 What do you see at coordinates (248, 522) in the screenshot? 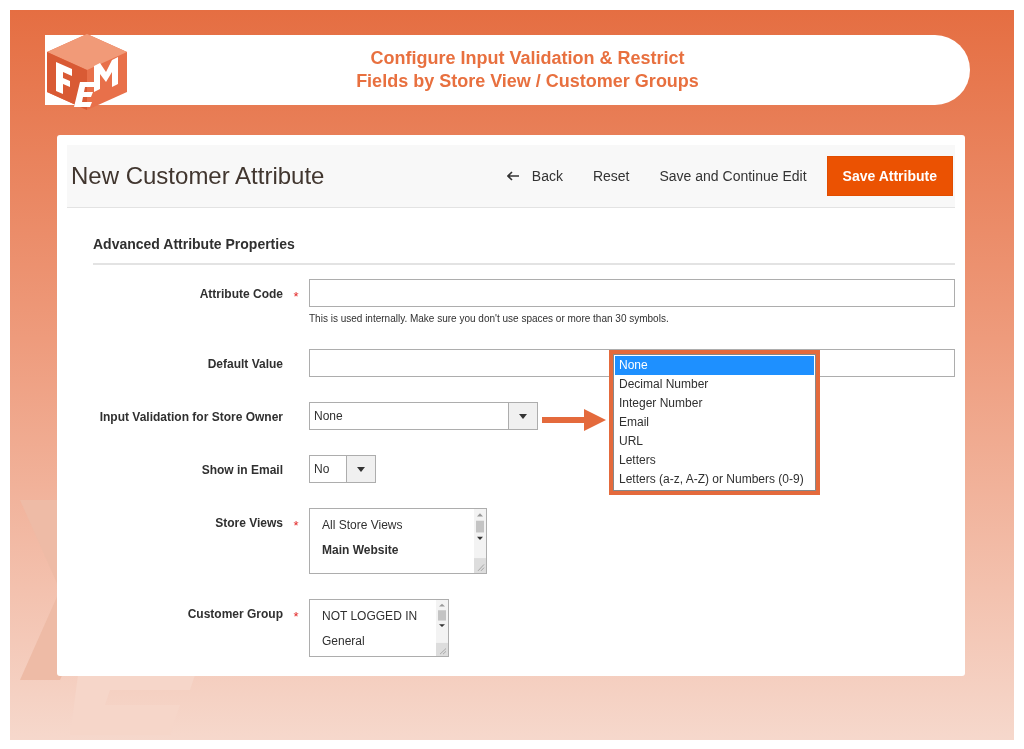
I see `field-label: Store Views` at bounding box center [248, 522].